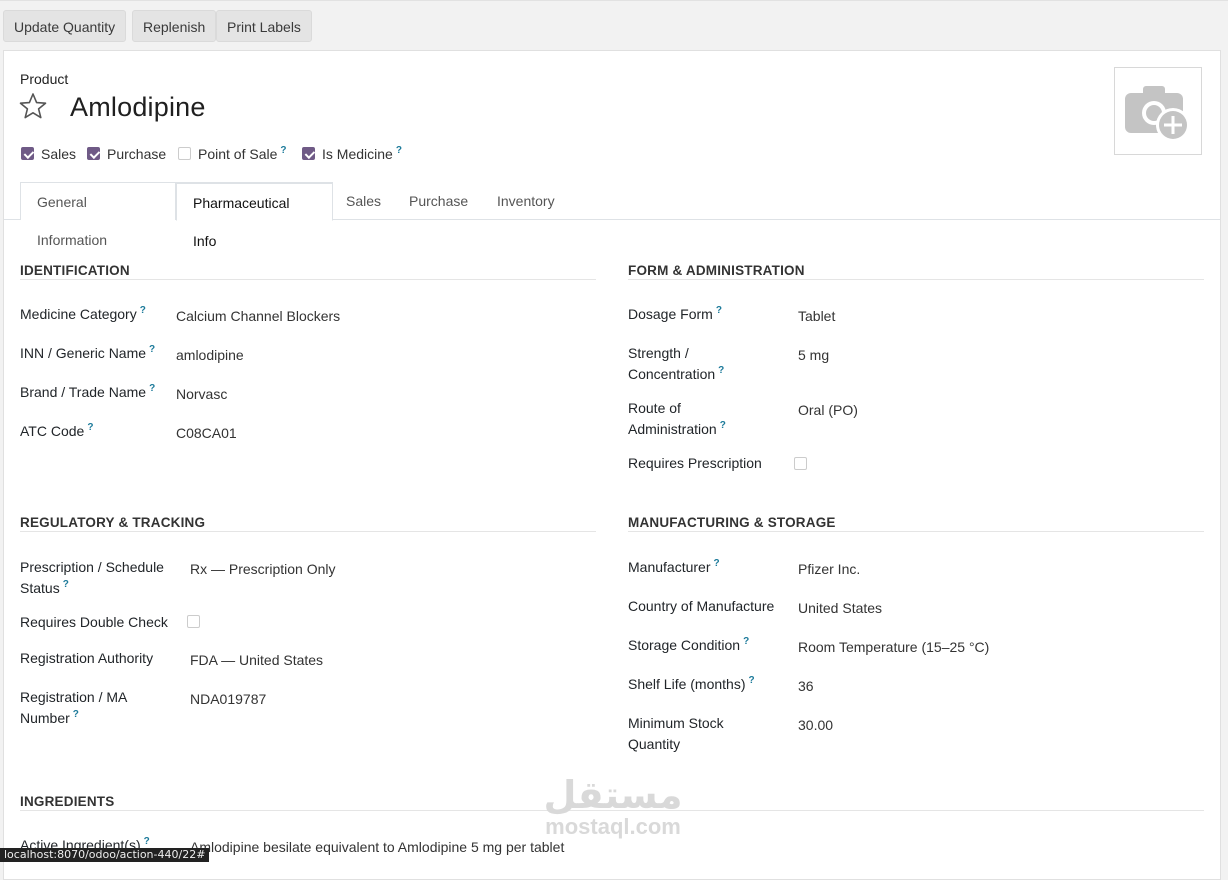  Describe the element at coordinates (701, 606) in the screenshot. I see `country-label: Country of Manufacture` at that location.